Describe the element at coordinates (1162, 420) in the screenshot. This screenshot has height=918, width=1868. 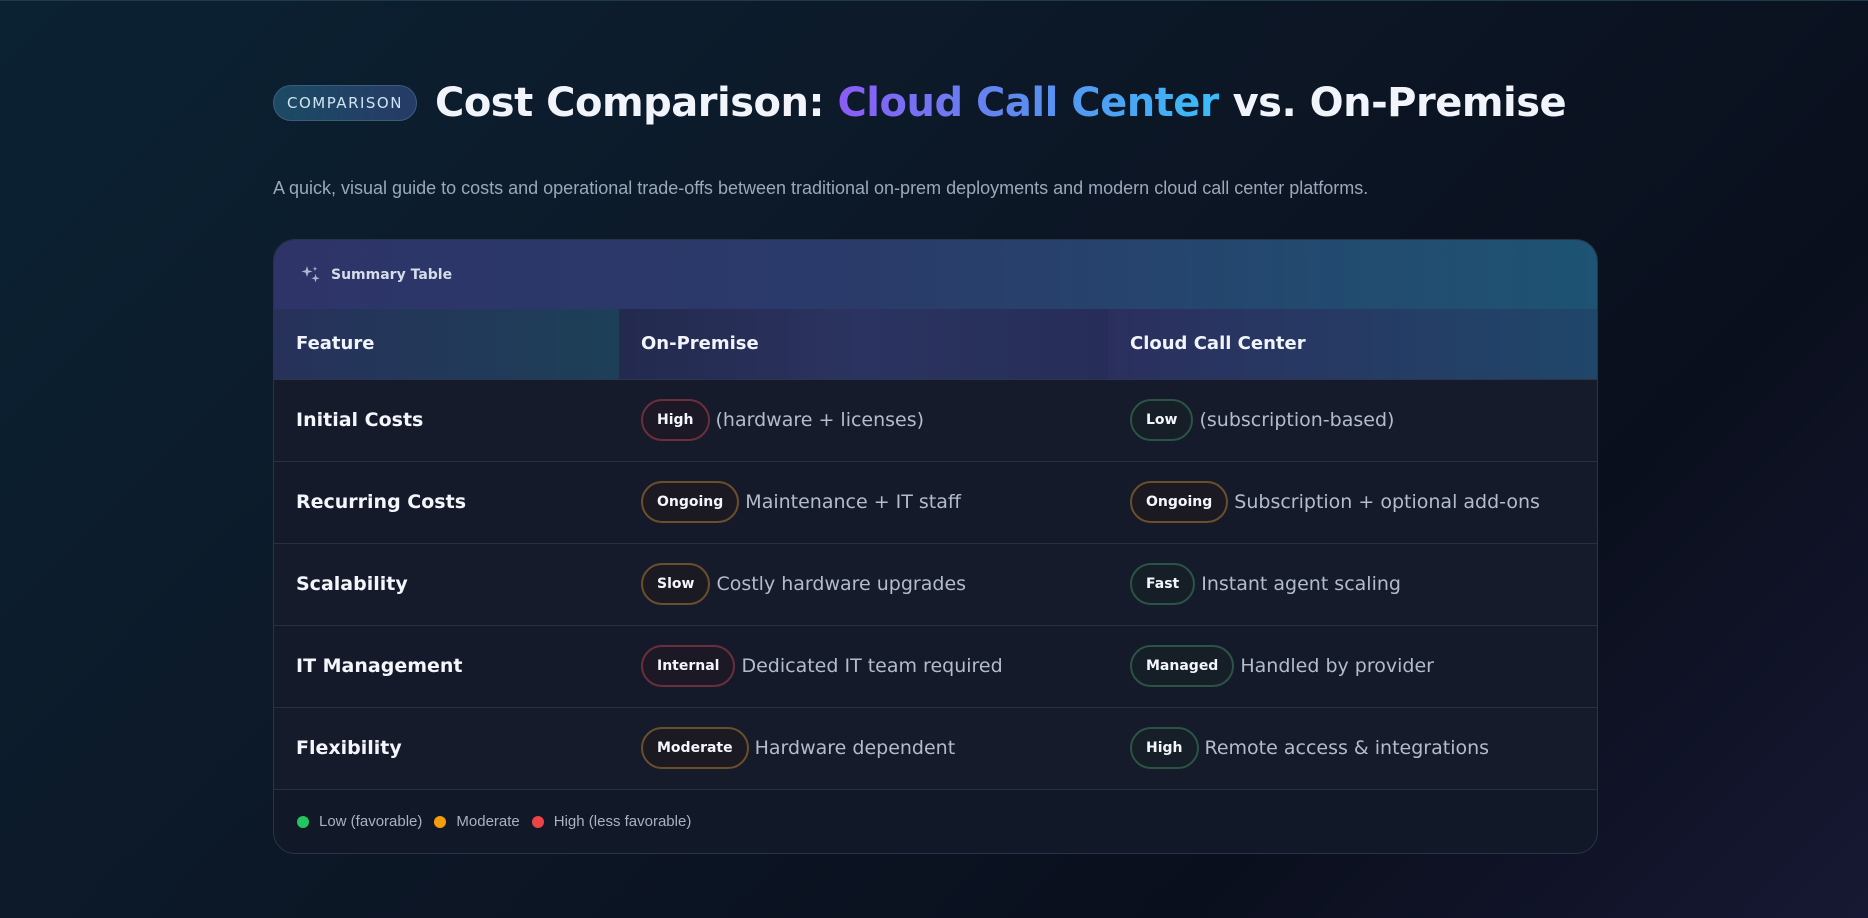
I see `level-pill: Low` at that location.